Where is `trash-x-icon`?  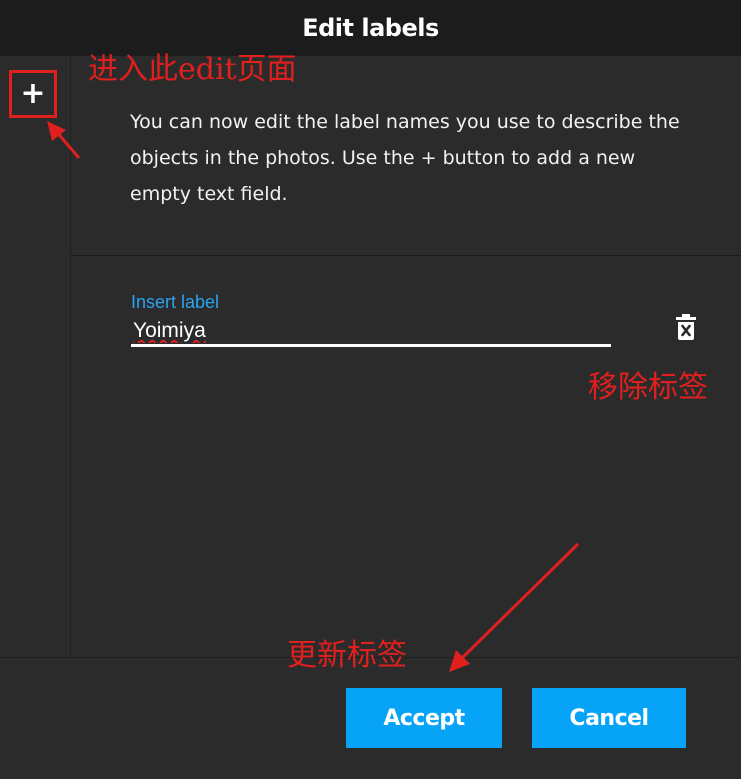 trash-x-icon is located at coordinates (686, 327).